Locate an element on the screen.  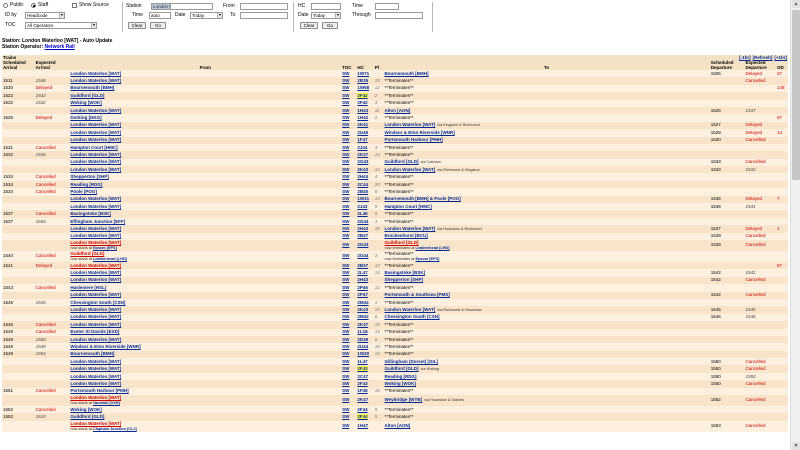
headcode-link: 2M44 is located at coordinates (362, 302).